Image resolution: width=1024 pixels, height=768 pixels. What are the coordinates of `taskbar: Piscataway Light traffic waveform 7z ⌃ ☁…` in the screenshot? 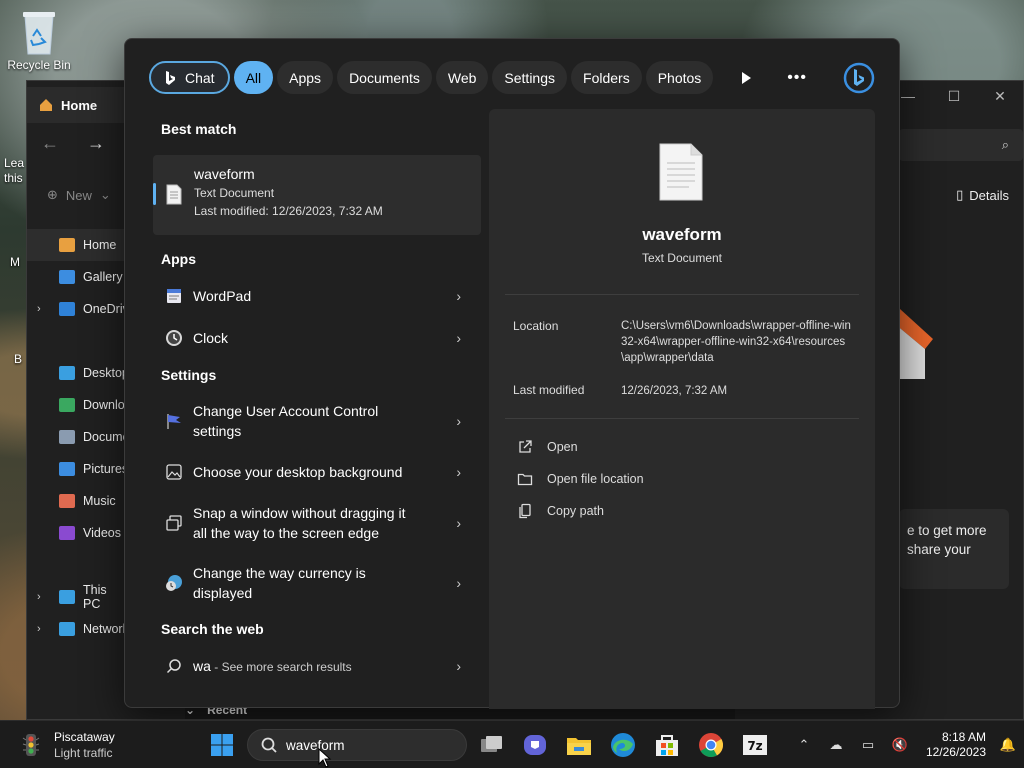 It's located at (512, 744).